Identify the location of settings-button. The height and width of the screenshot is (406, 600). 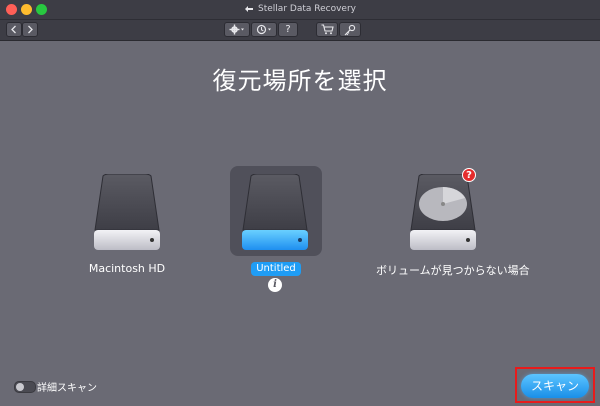
(237, 29).